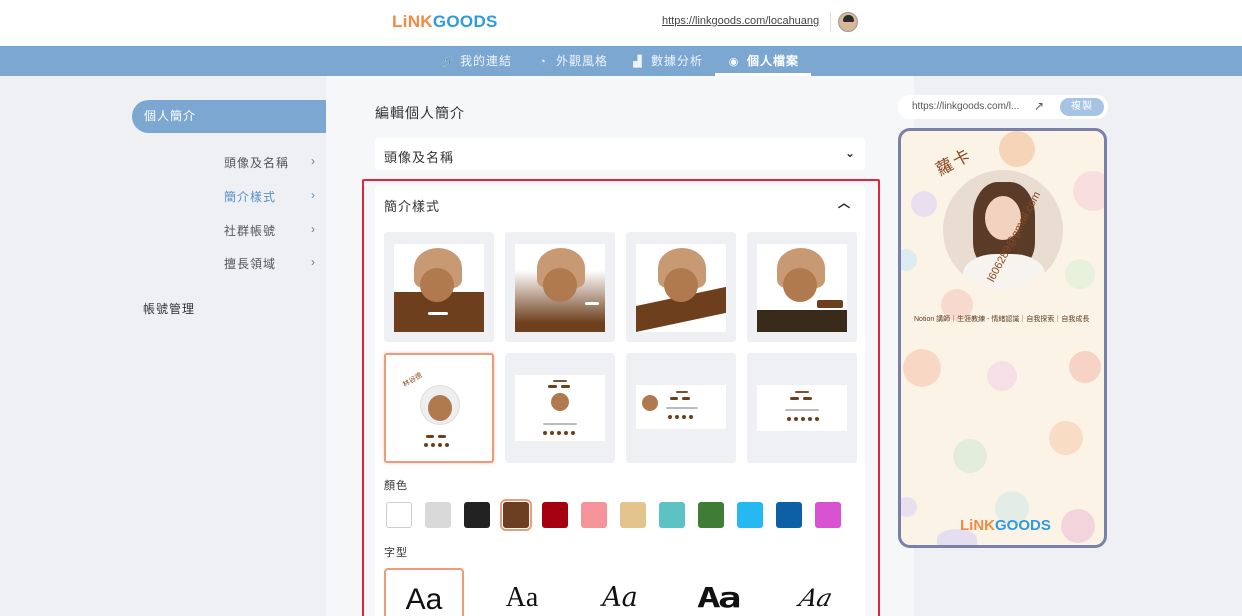 This screenshot has width=1242, height=616. Describe the element at coordinates (672, 515) in the screenshot. I see `color-swatch-teal` at that location.